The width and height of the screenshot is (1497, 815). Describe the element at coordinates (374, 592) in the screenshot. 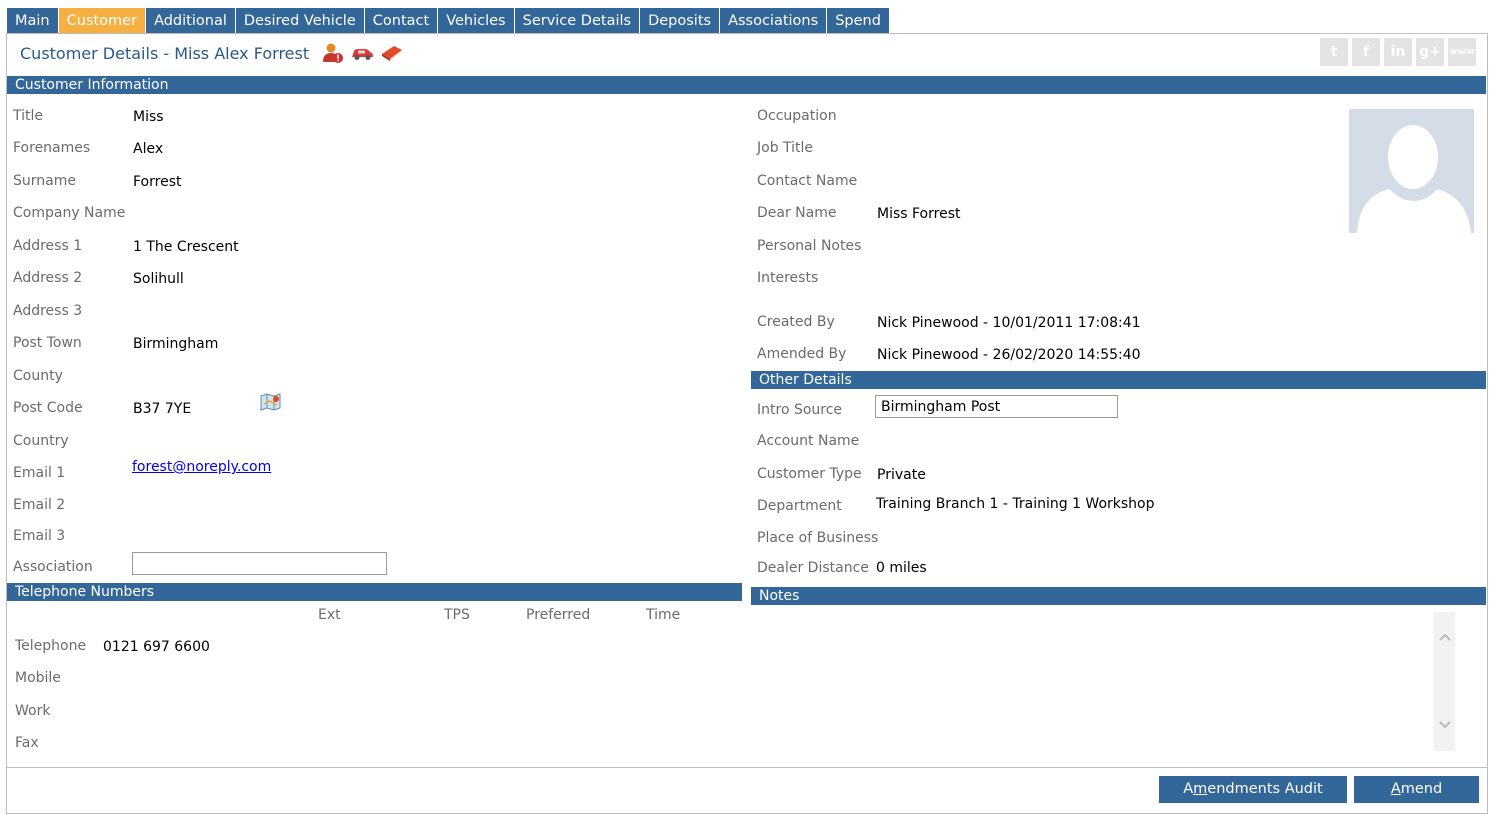

I see `telephone-numbers-header: Telephone Numbers` at that location.